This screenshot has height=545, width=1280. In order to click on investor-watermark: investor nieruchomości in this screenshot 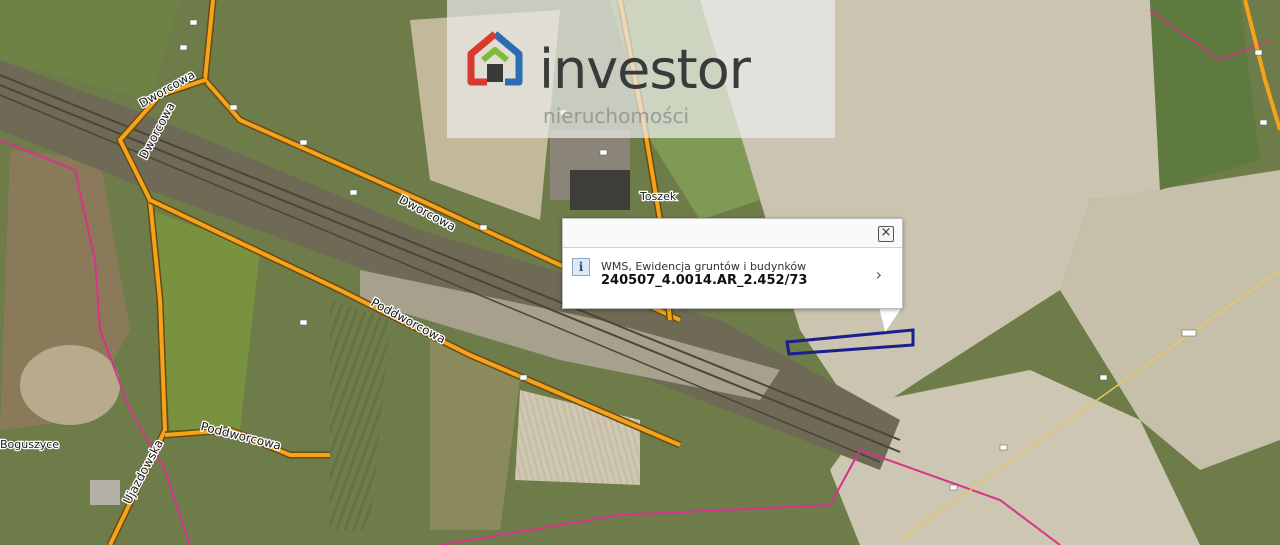, I will do `click(641, 69)`.